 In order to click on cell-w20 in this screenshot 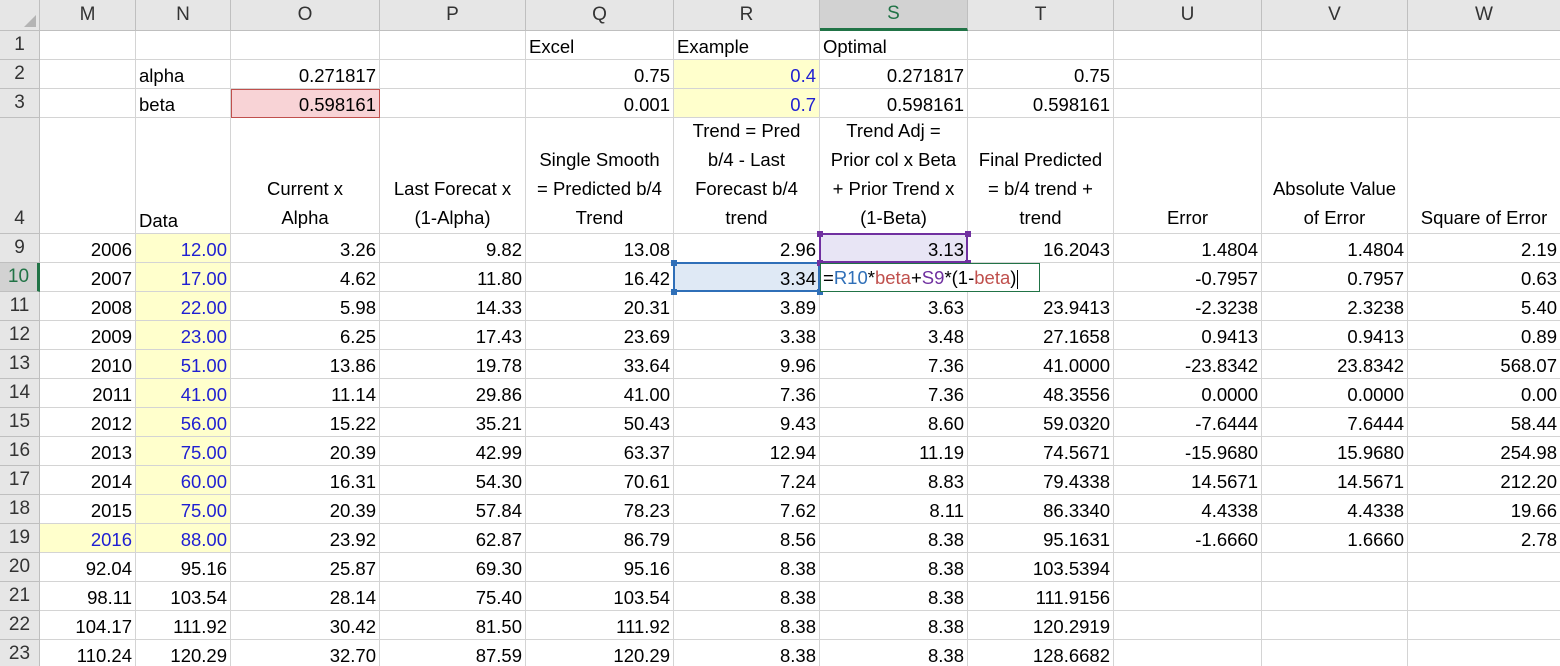, I will do `click(1484, 567)`.